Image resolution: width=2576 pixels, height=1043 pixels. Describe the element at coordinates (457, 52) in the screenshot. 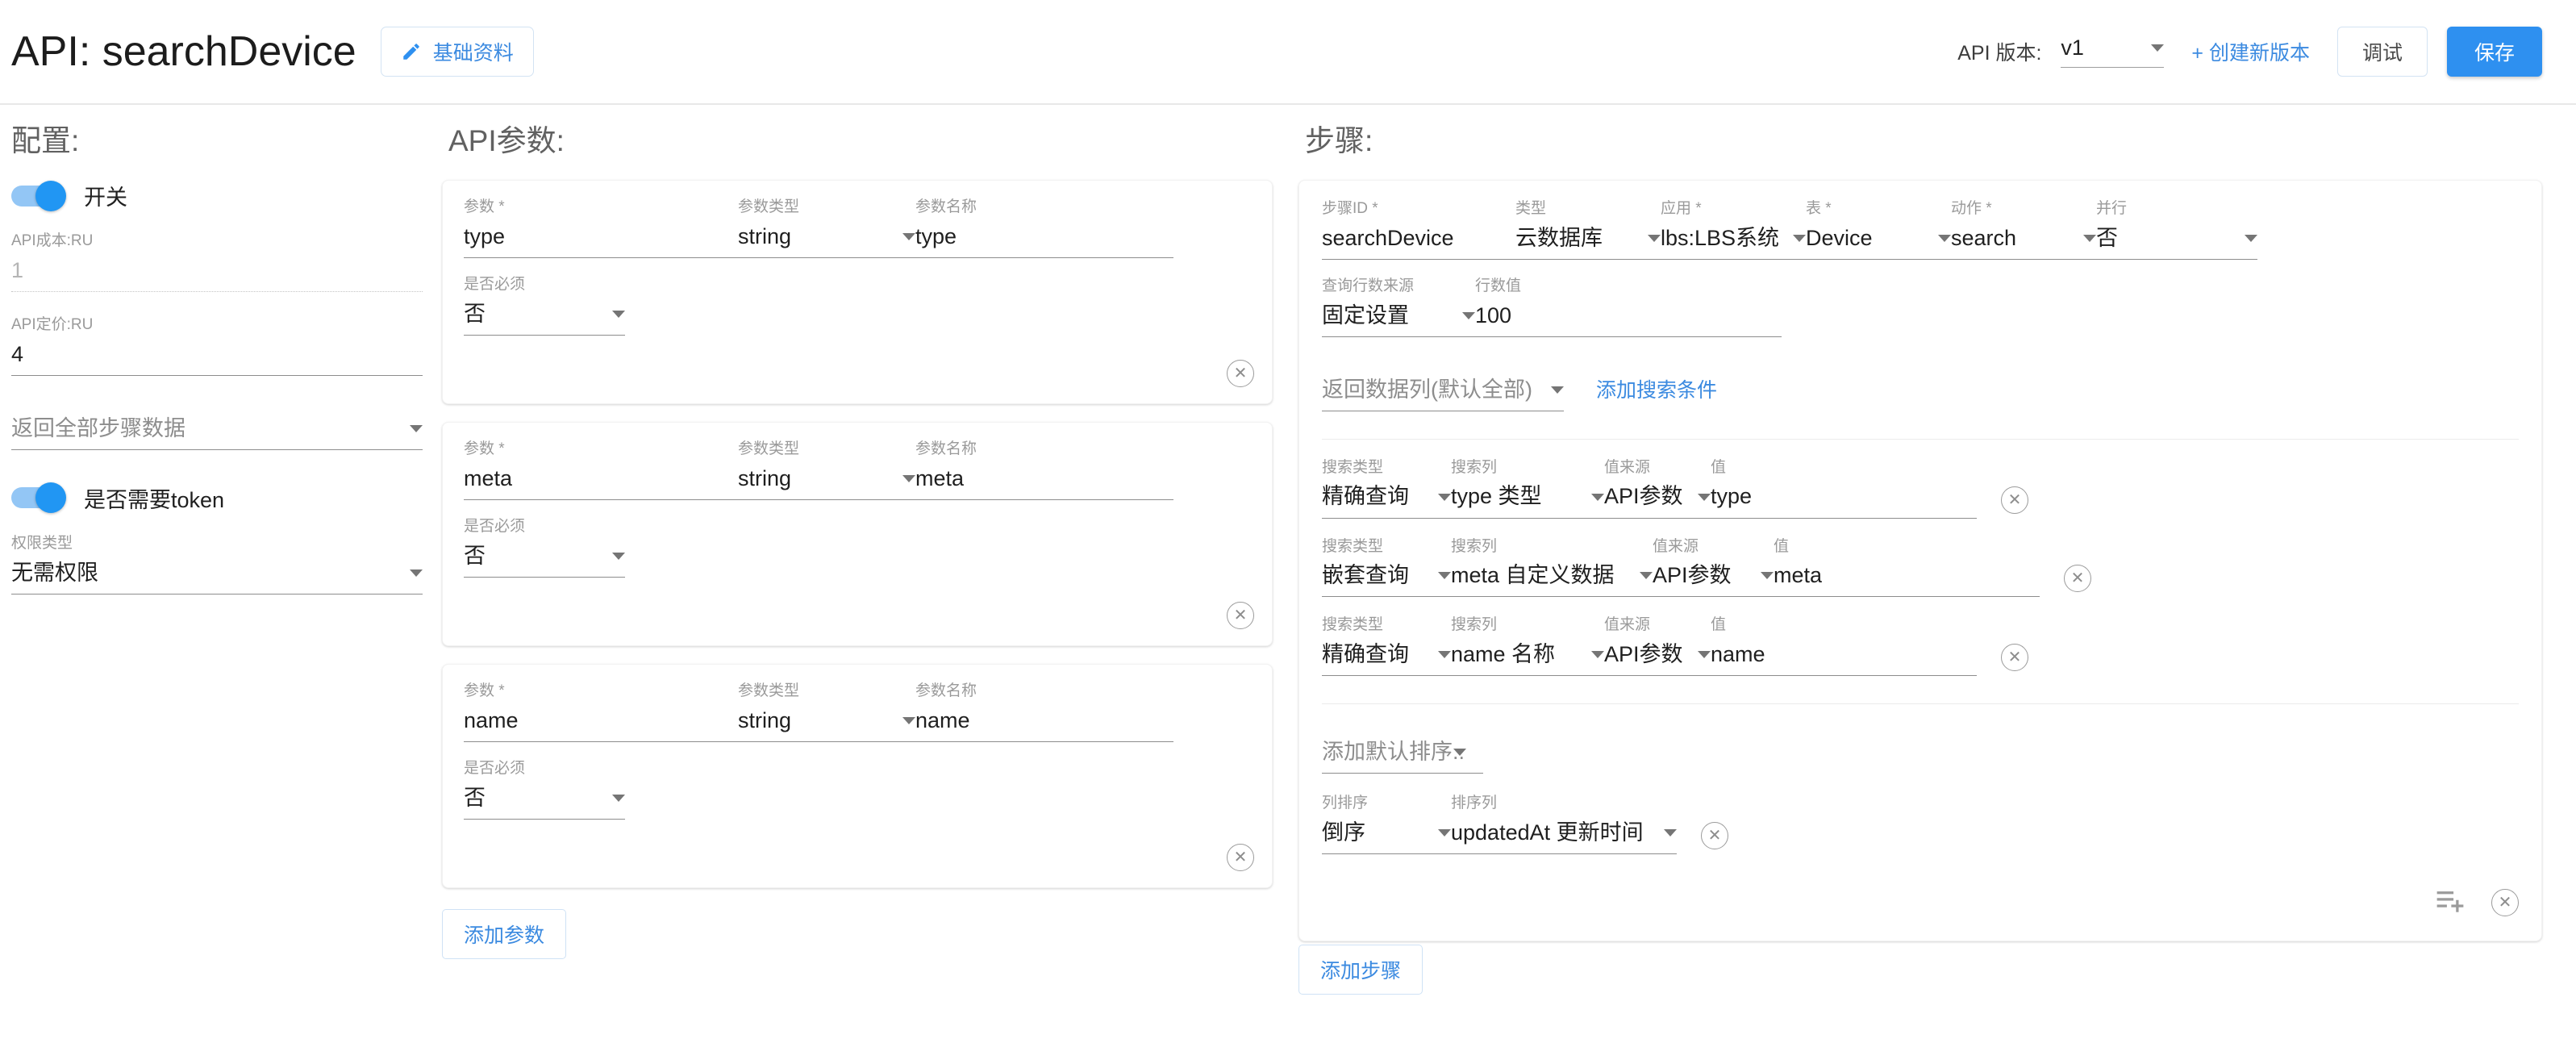

I see `basic-info-button: 基础资料` at that location.